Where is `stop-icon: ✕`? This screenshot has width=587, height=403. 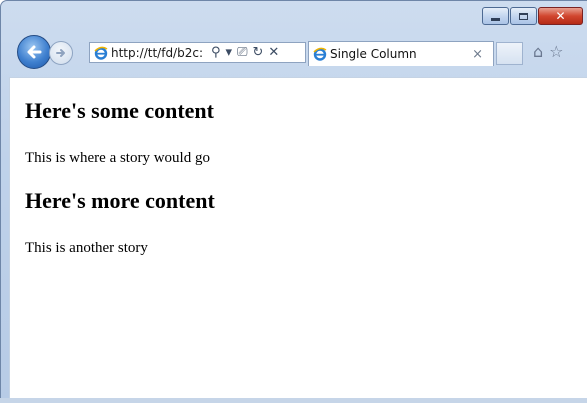 stop-icon: ✕ is located at coordinates (273, 52).